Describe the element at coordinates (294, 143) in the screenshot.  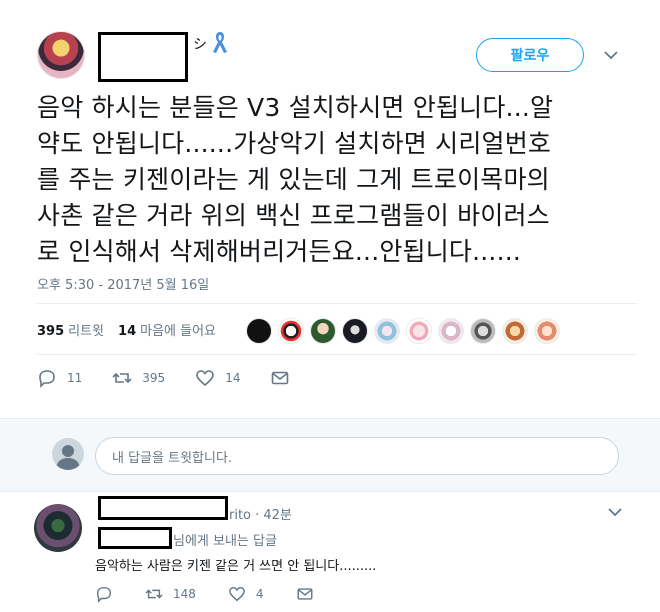
I see `tweet-text-line: 약도 안됩니다......가상악기 설치하면 시리얼번호` at that location.